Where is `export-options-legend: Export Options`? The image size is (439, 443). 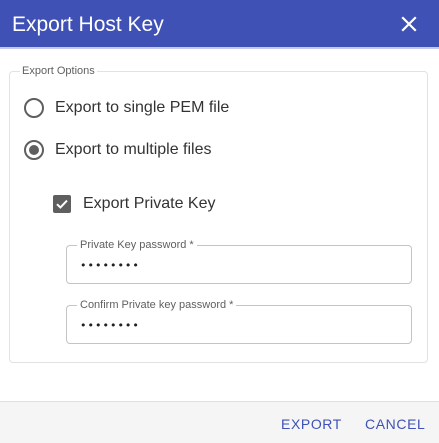 export-options-legend: Export Options is located at coordinates (58, 71).